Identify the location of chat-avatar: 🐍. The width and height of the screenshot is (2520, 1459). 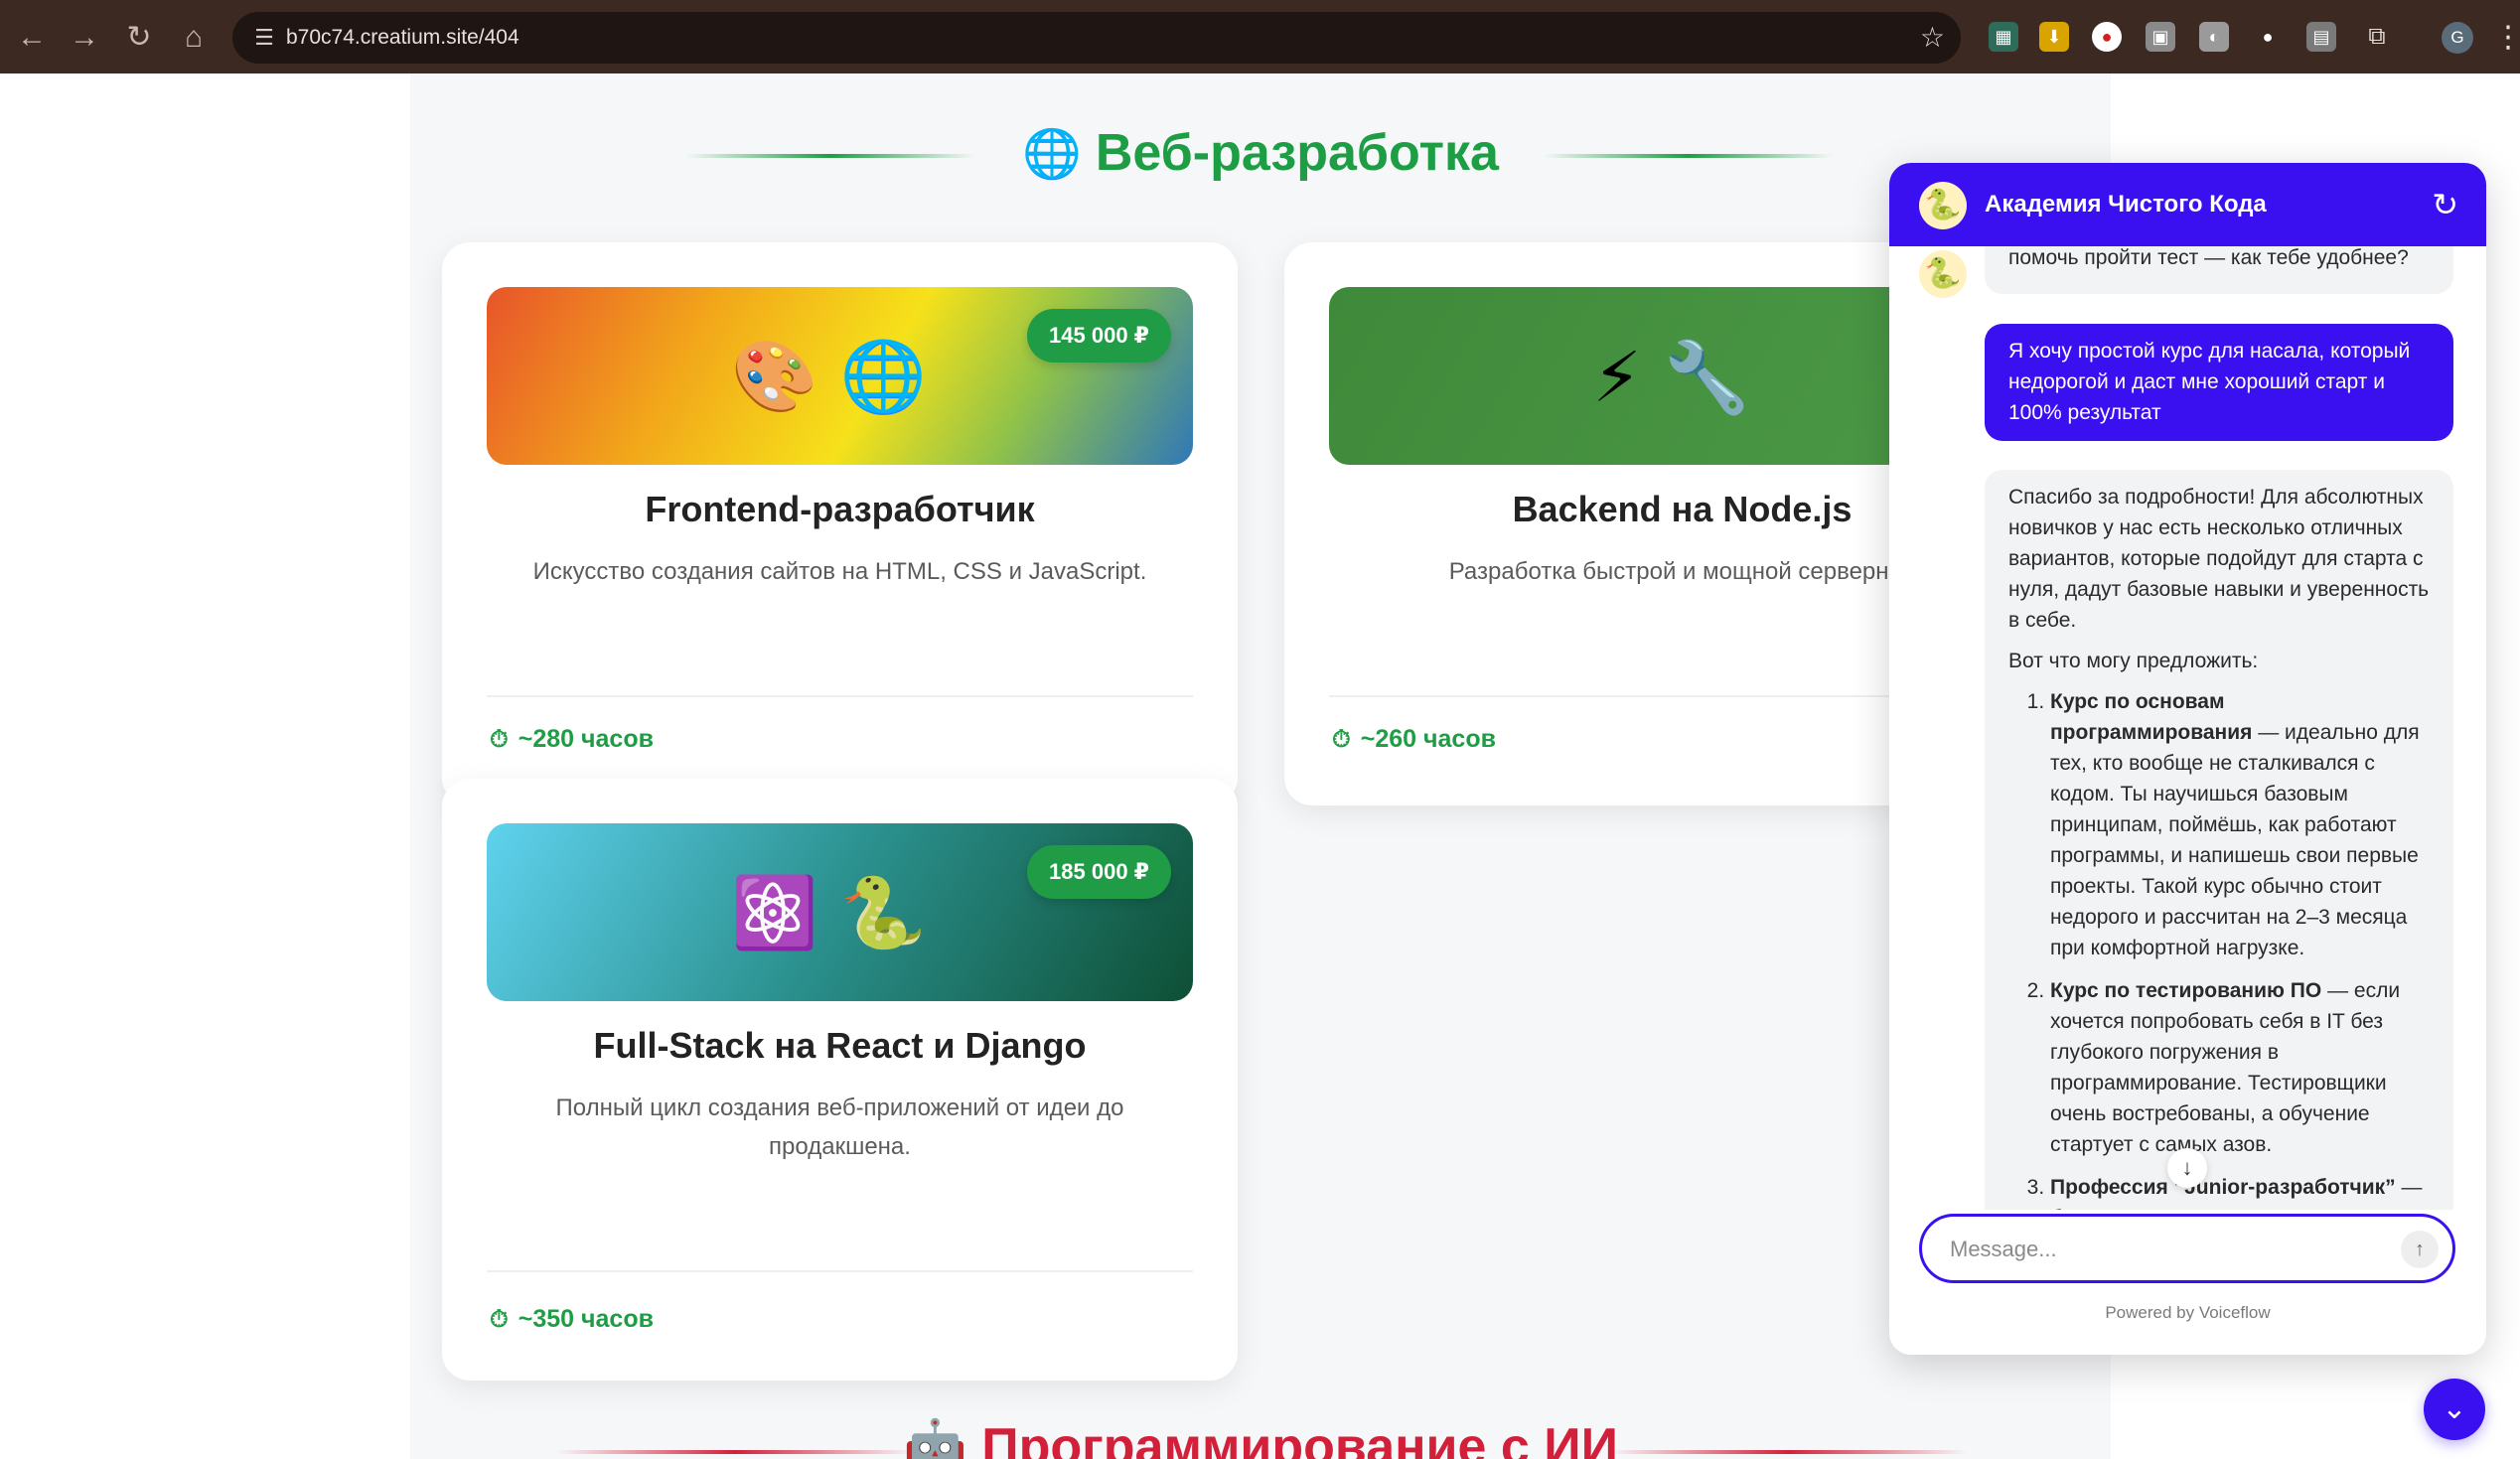
(1943, 205).